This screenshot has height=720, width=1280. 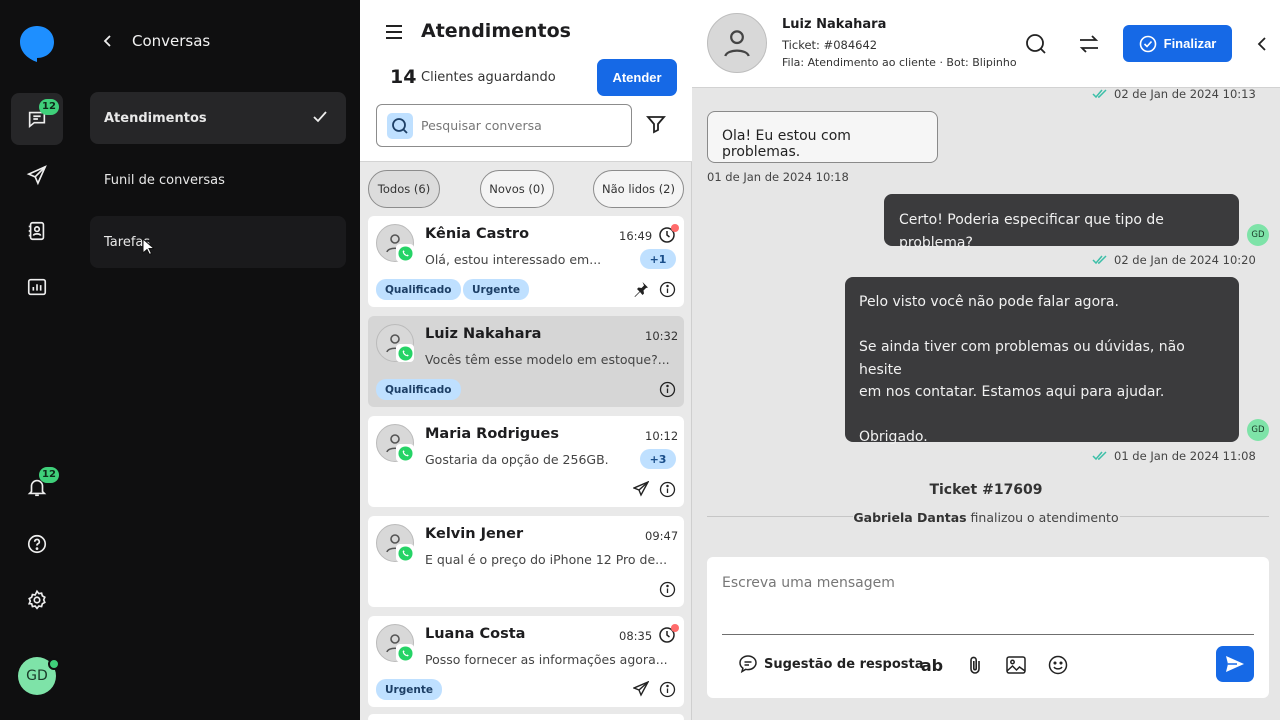 I want to click on chat-nav-button: 12, so click(x=37, y=119).